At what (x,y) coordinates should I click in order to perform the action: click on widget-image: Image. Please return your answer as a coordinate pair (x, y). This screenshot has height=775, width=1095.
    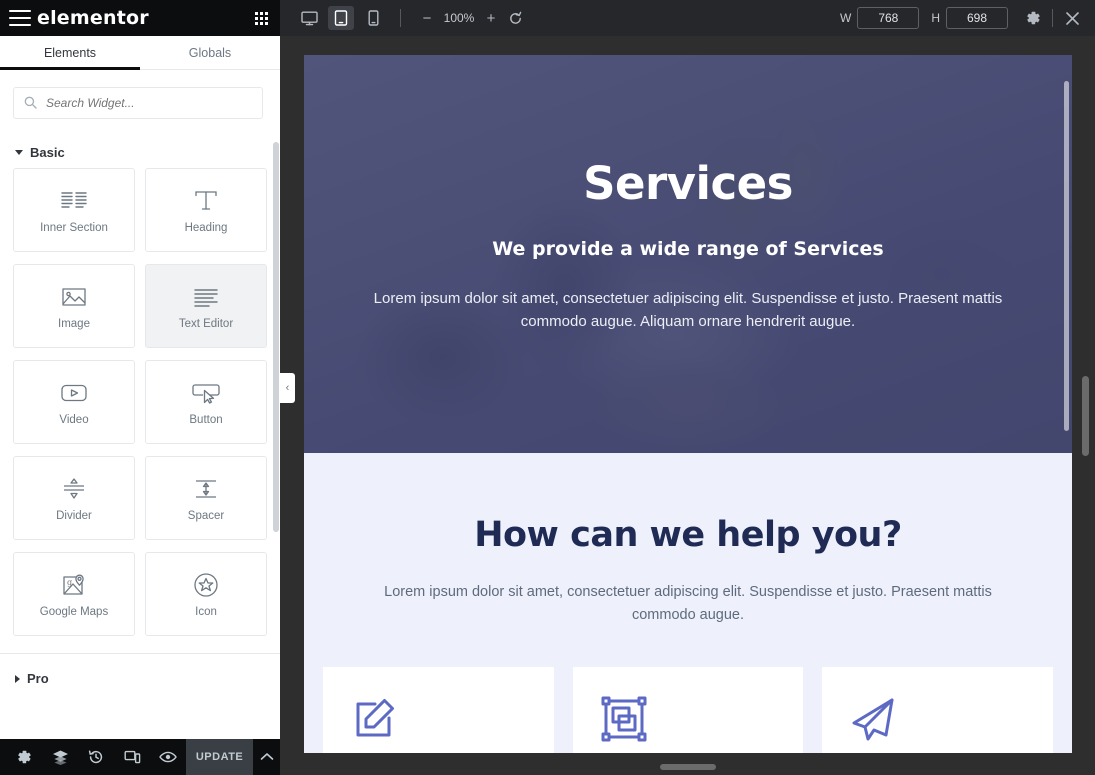
    Looking at the image, I should click on (74, 306).